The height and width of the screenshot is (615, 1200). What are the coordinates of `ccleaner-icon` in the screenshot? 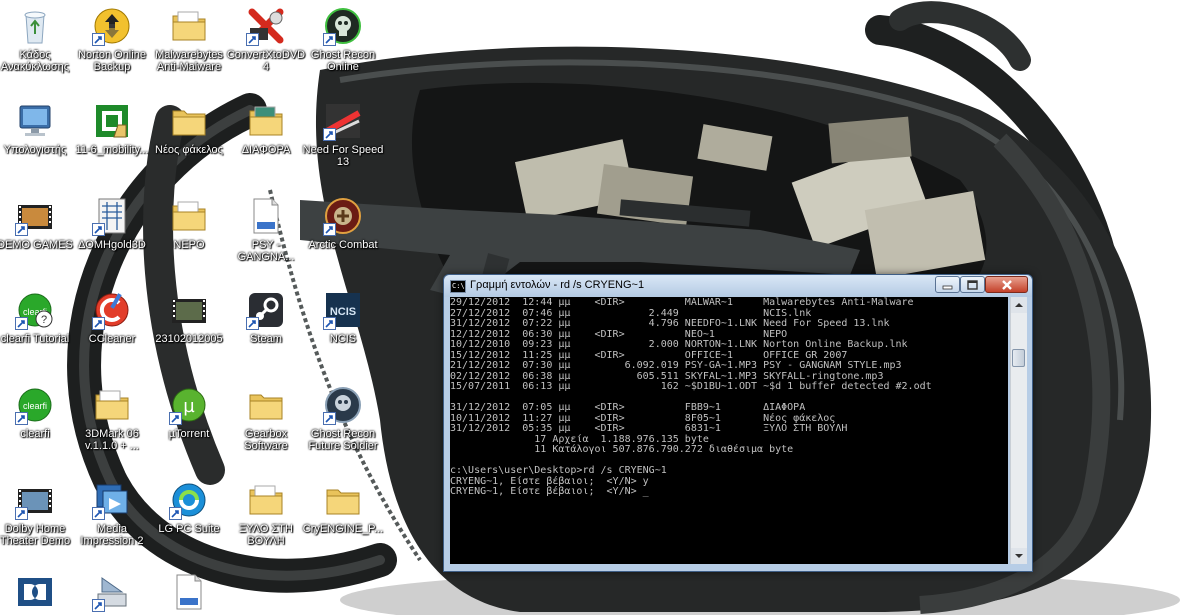 It's located at (112, 310).